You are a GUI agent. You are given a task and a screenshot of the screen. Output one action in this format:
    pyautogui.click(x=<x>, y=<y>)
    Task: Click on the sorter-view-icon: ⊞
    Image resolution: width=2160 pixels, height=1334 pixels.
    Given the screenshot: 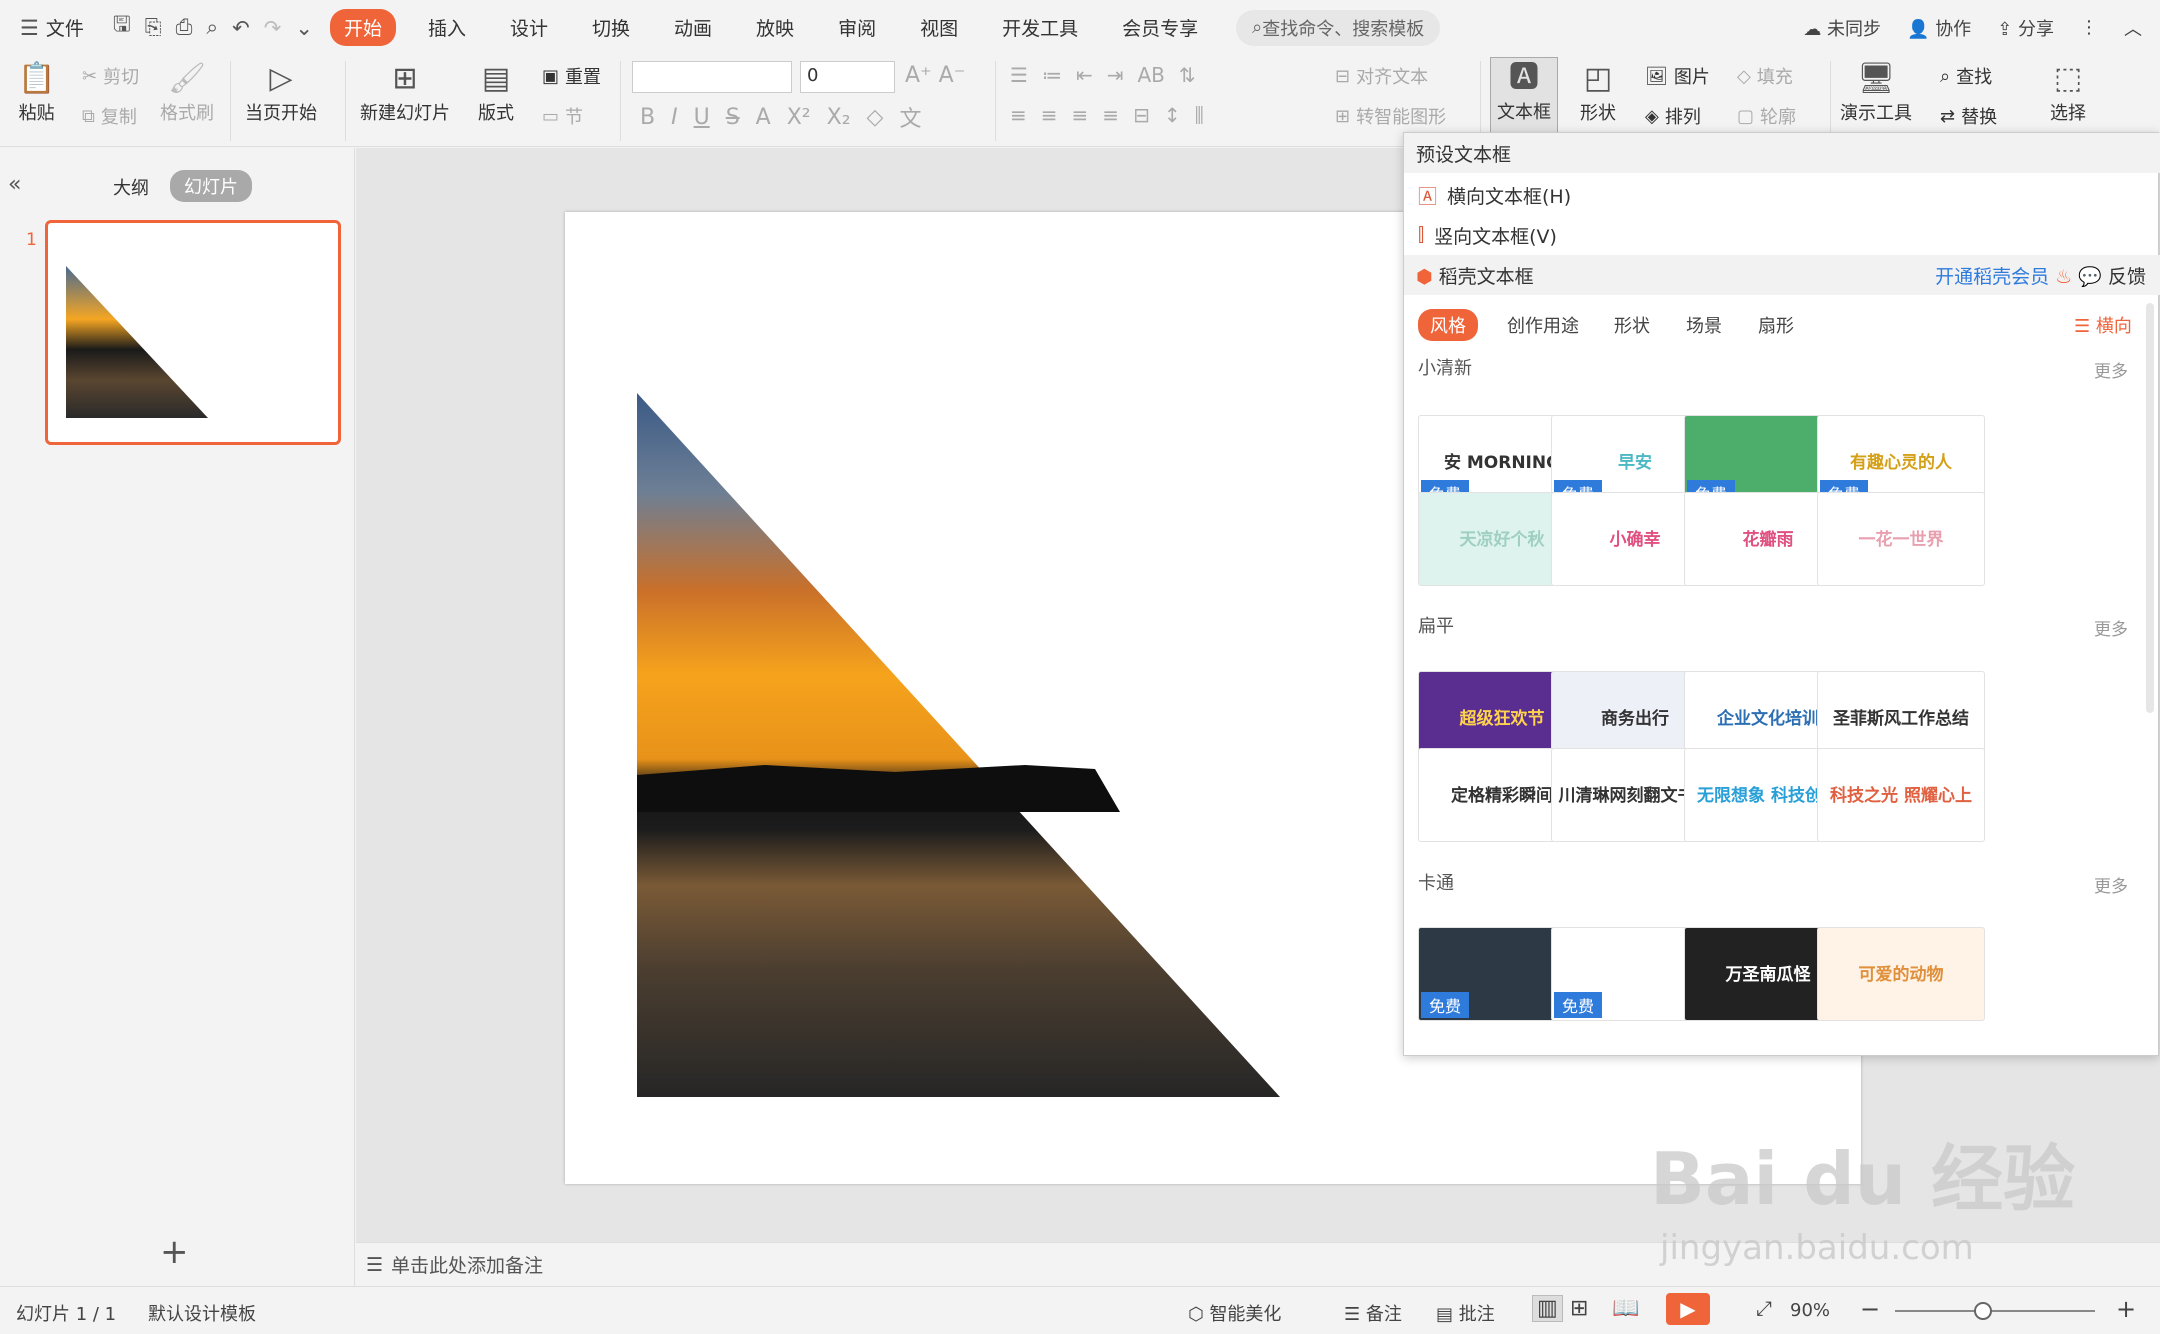 What is the action you would take?
    pyautogui.click(x=1579, y=1308)
    